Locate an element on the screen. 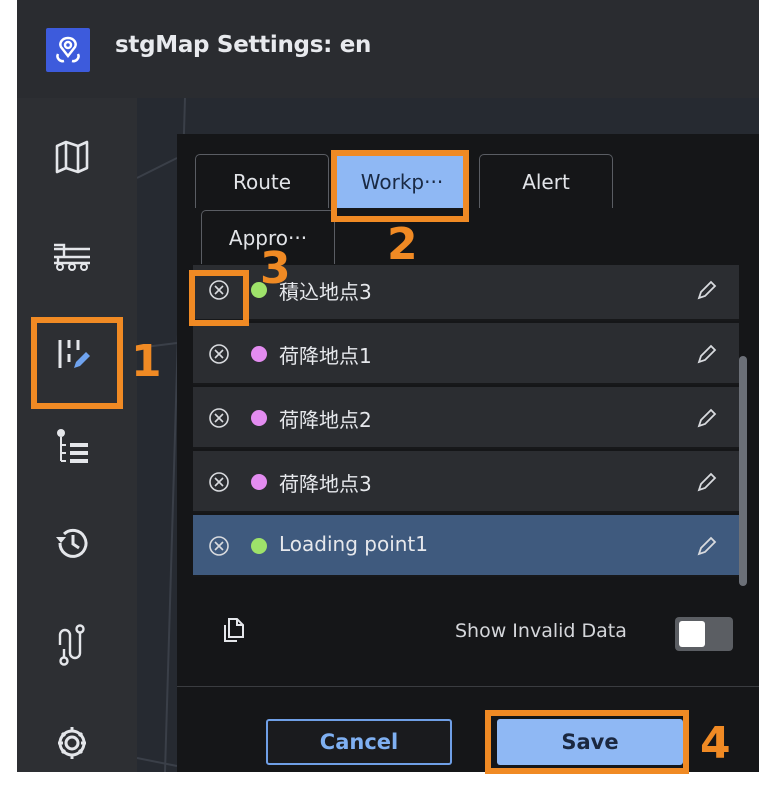 Image resolution: width=759 pixels, height=793 pixels. list-item: 荷降地点2 is located at coordinates (466, 418).